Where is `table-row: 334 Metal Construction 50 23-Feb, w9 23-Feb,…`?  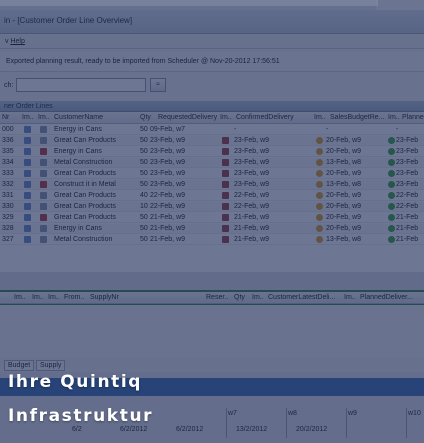
table-row: 334 Metal Construction 50 23-Feb, w9 23-Feb,… is located at coordinates (212, 163).